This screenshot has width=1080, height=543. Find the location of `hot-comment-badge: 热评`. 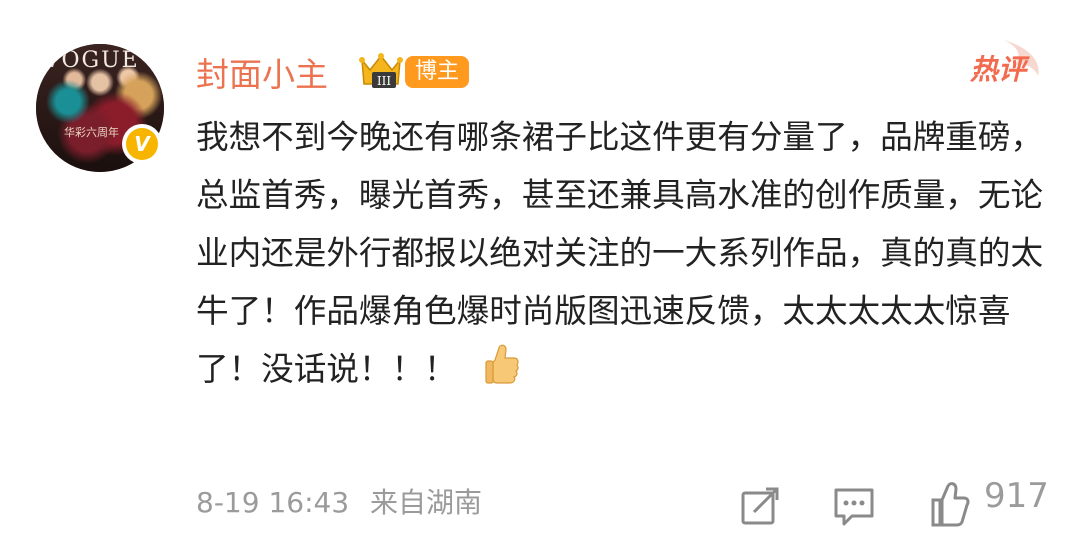

hot-comment-badge: 热评 is located at coordinates (1004, 64).